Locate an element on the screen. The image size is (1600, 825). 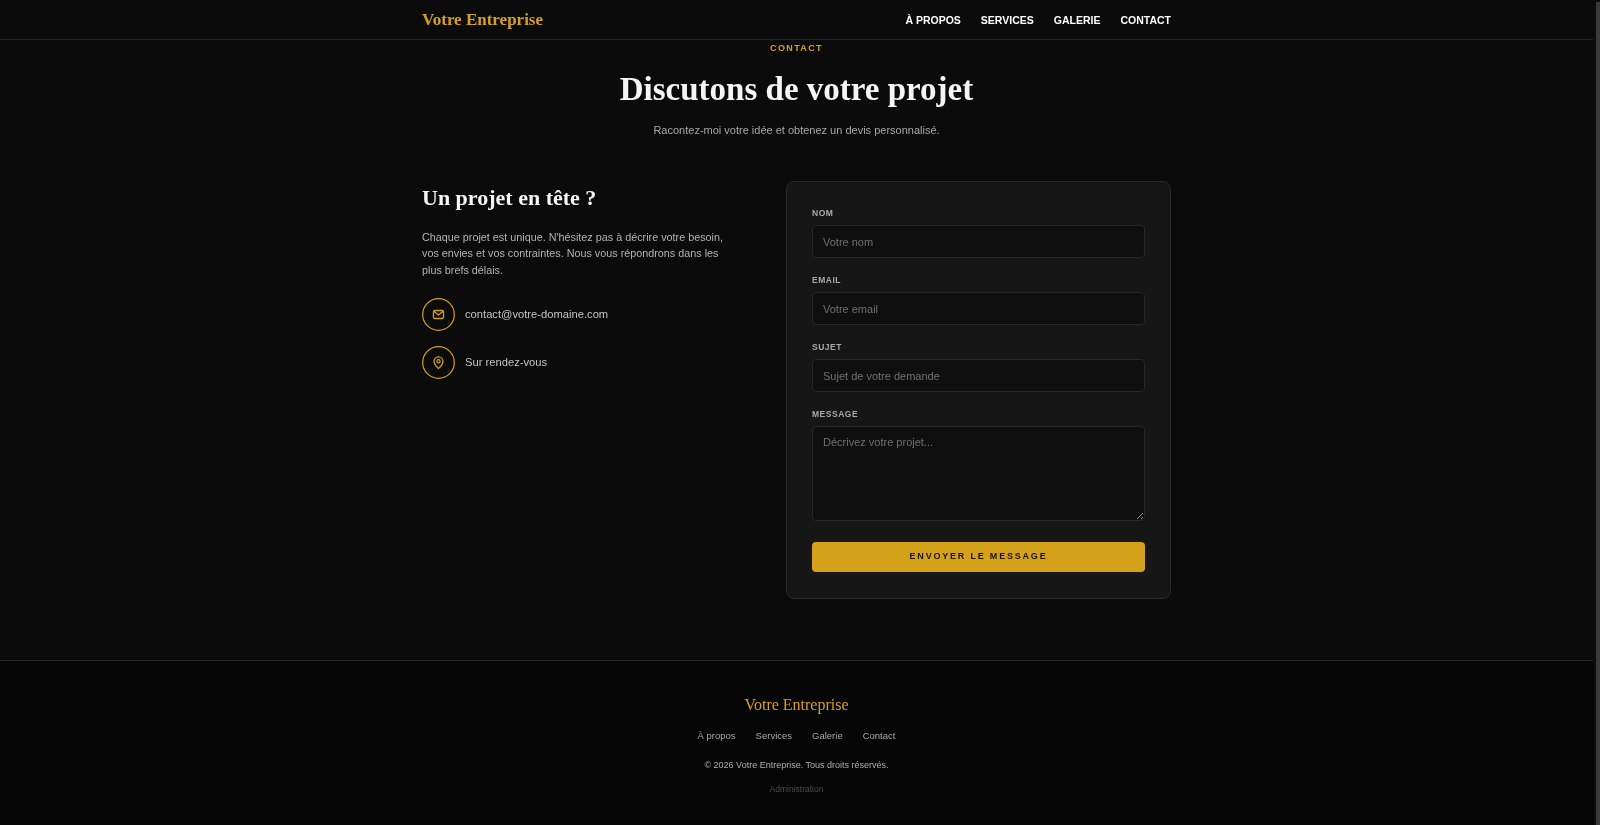
copyright-text: © 2026 Votre Entreprise. Tous droits réservés. is located at coordinates (796, 765).